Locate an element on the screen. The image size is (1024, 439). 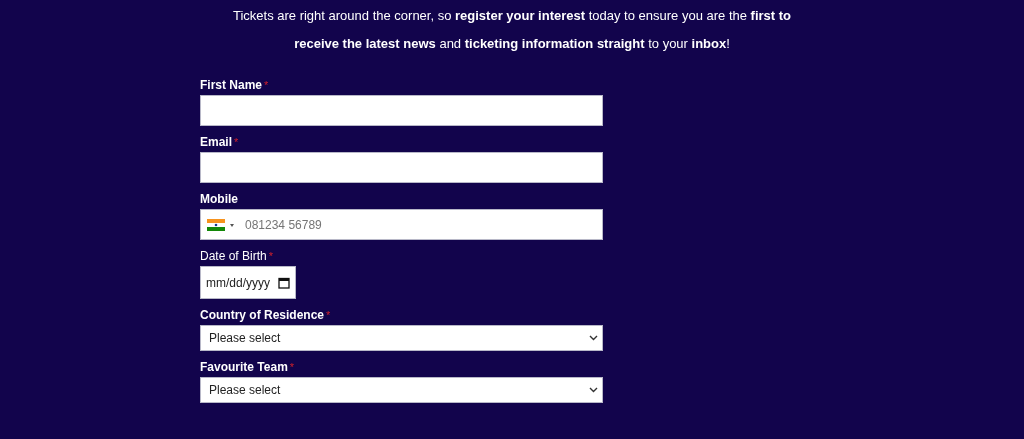
phone-field: 081234 56789 is located at coordinates (401, 224).